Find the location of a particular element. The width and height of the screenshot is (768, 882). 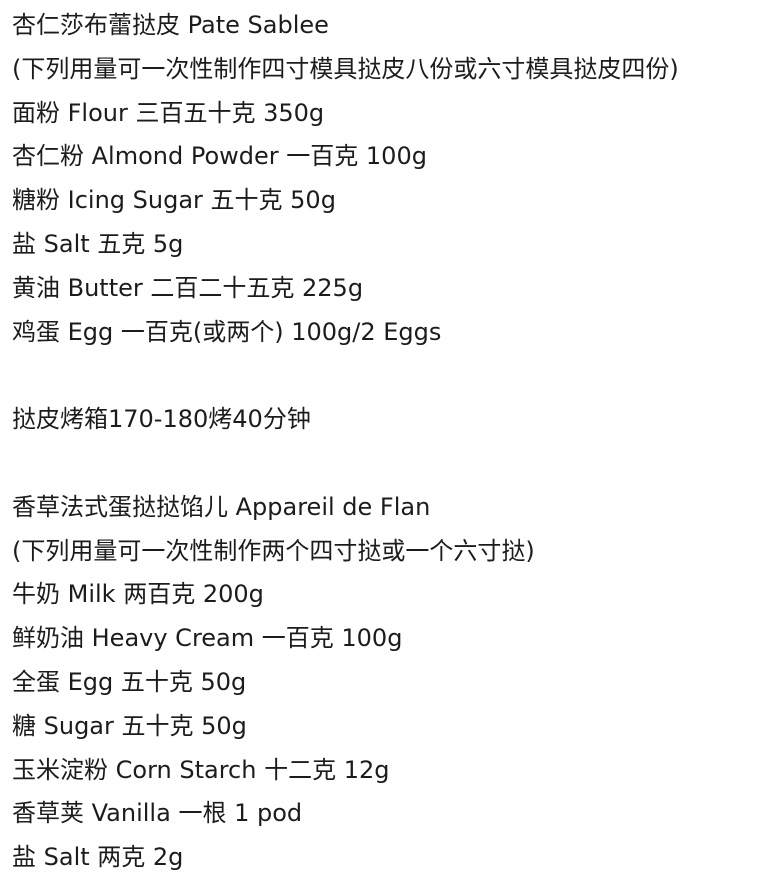

section-title-flan: 香草法式蛋挞挞馅儿 Appareil de Flan is located at coordinates (221, 506).